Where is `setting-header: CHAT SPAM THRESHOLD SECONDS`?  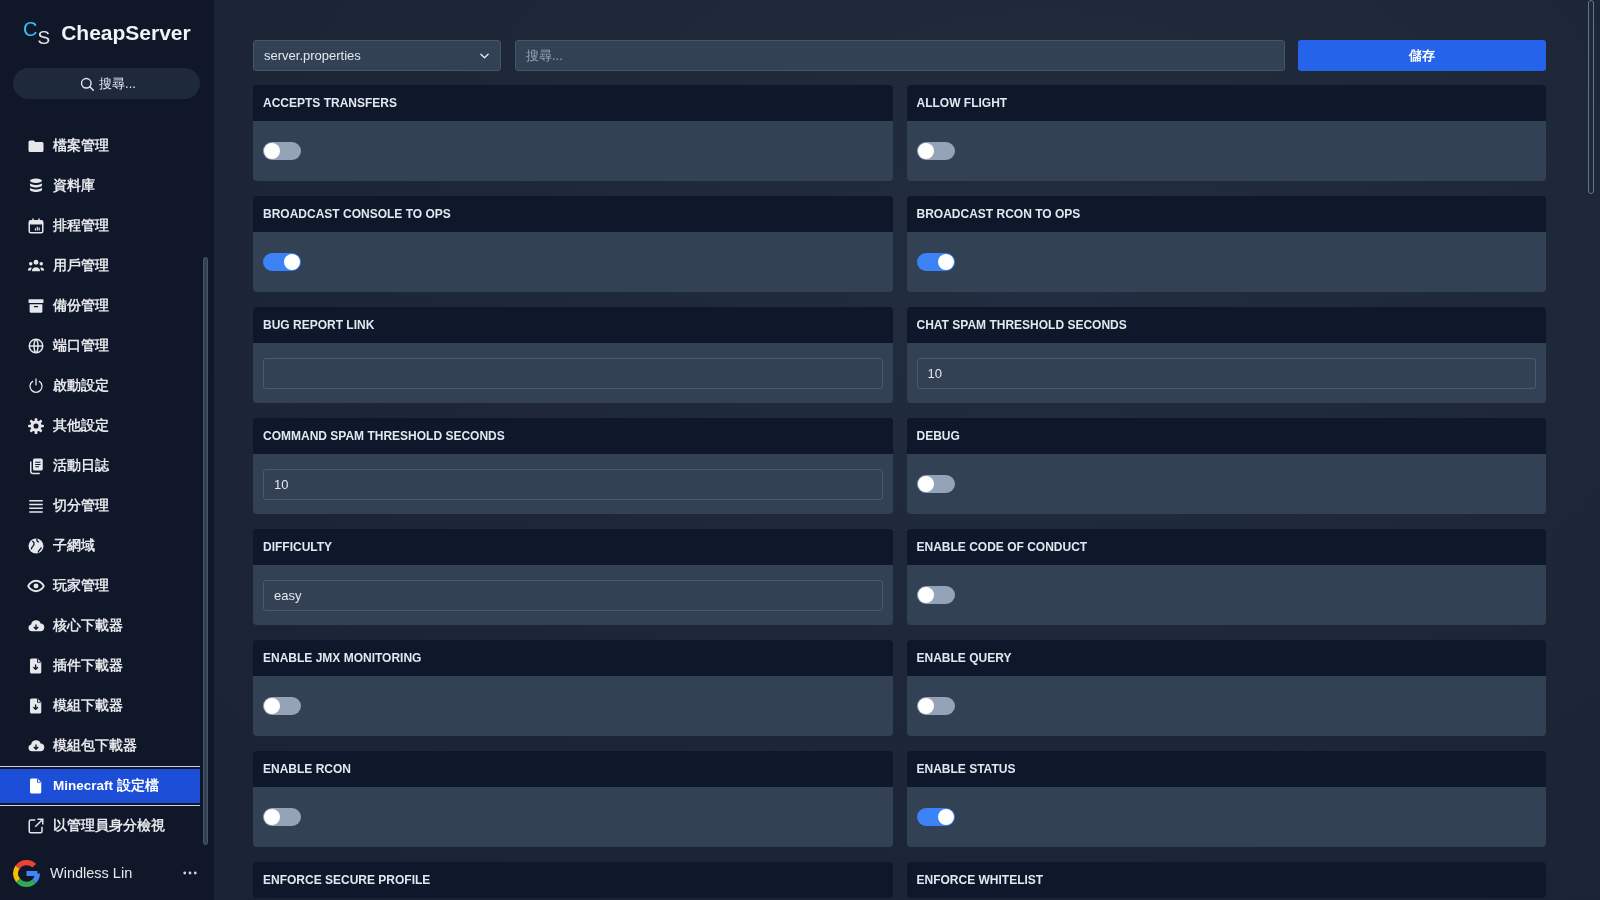 setting-header: CHAT SPAM THRESHOLD SECONDS is located at coordinates (1226, 325).